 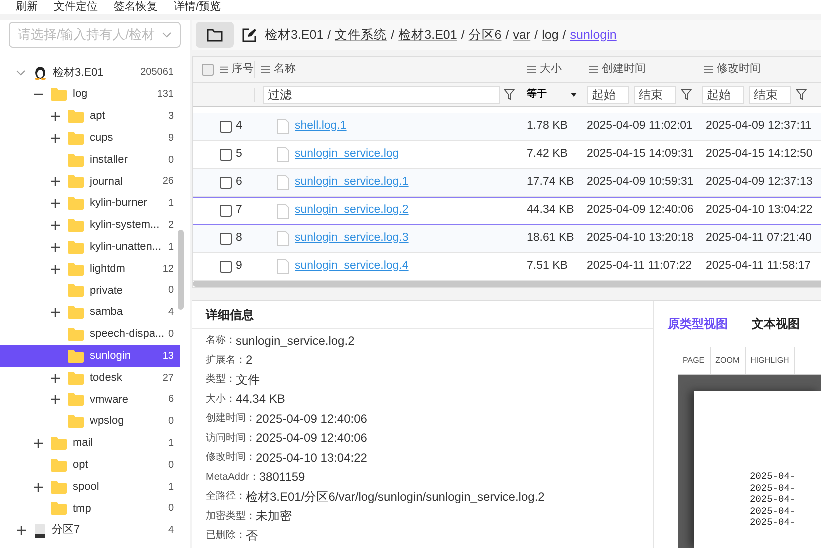 What do you see at coordinates (507, 127) in the screenshot?
I see `table-row: 4 shell.log.1 1.78 KB 2025-04-09 11:02:01 2025-04-09 12:37:11` at bounding box center [507, 127].